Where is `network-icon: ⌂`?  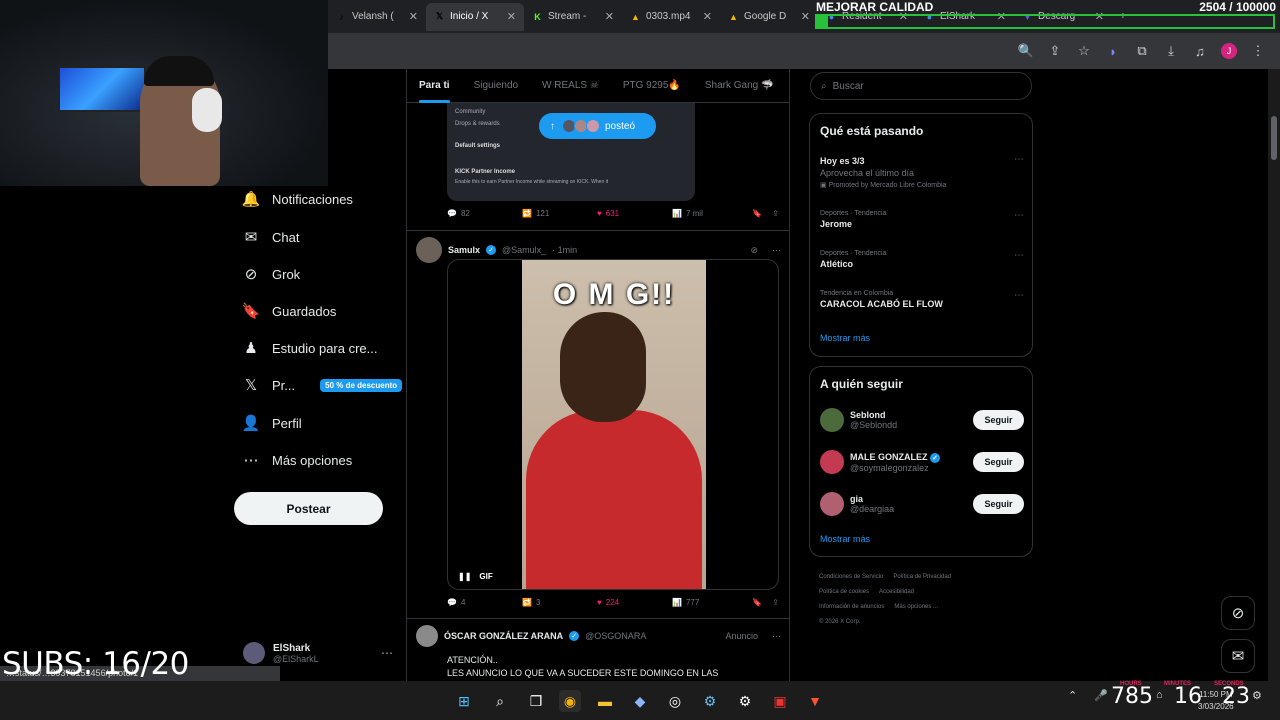 network-icon: ⌂ is located at coordinates (1159, 695).